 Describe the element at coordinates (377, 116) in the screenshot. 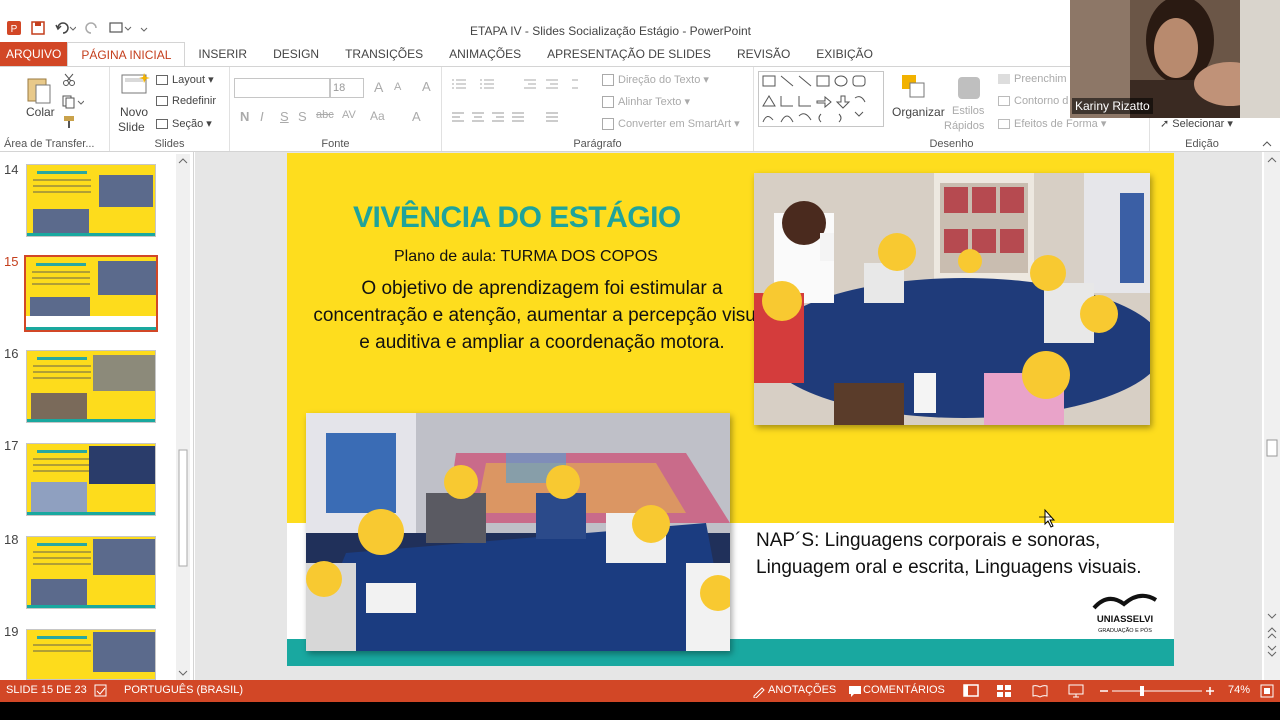

I see `change-case-button: Aa` at that location.